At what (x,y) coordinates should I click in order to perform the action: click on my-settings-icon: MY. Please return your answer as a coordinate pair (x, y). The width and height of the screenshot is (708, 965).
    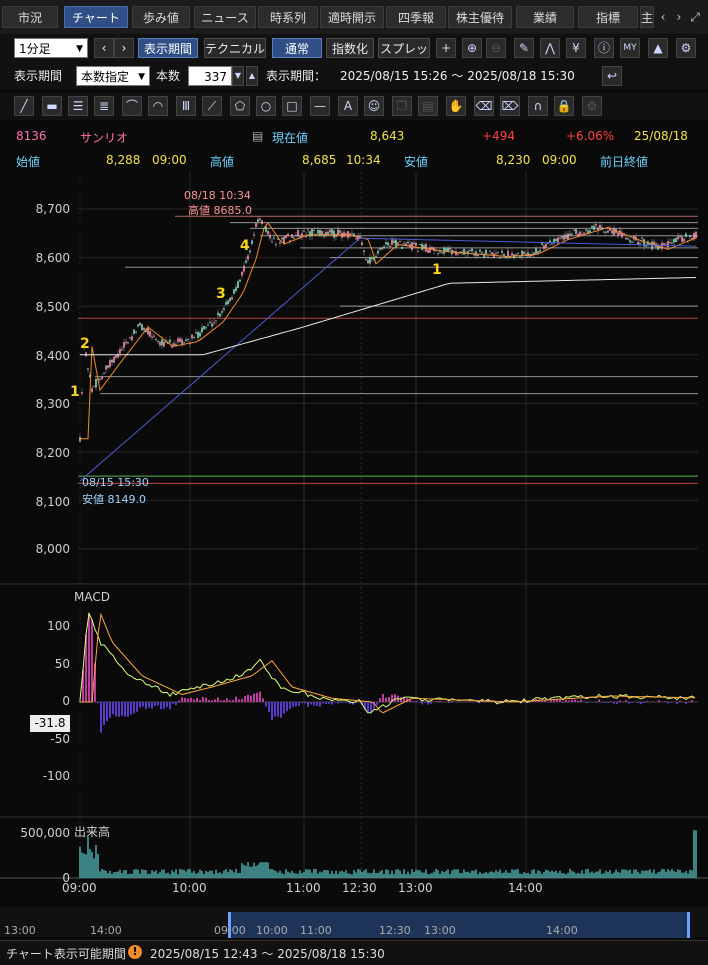
    Looking at the image, I should click on (630, 48).